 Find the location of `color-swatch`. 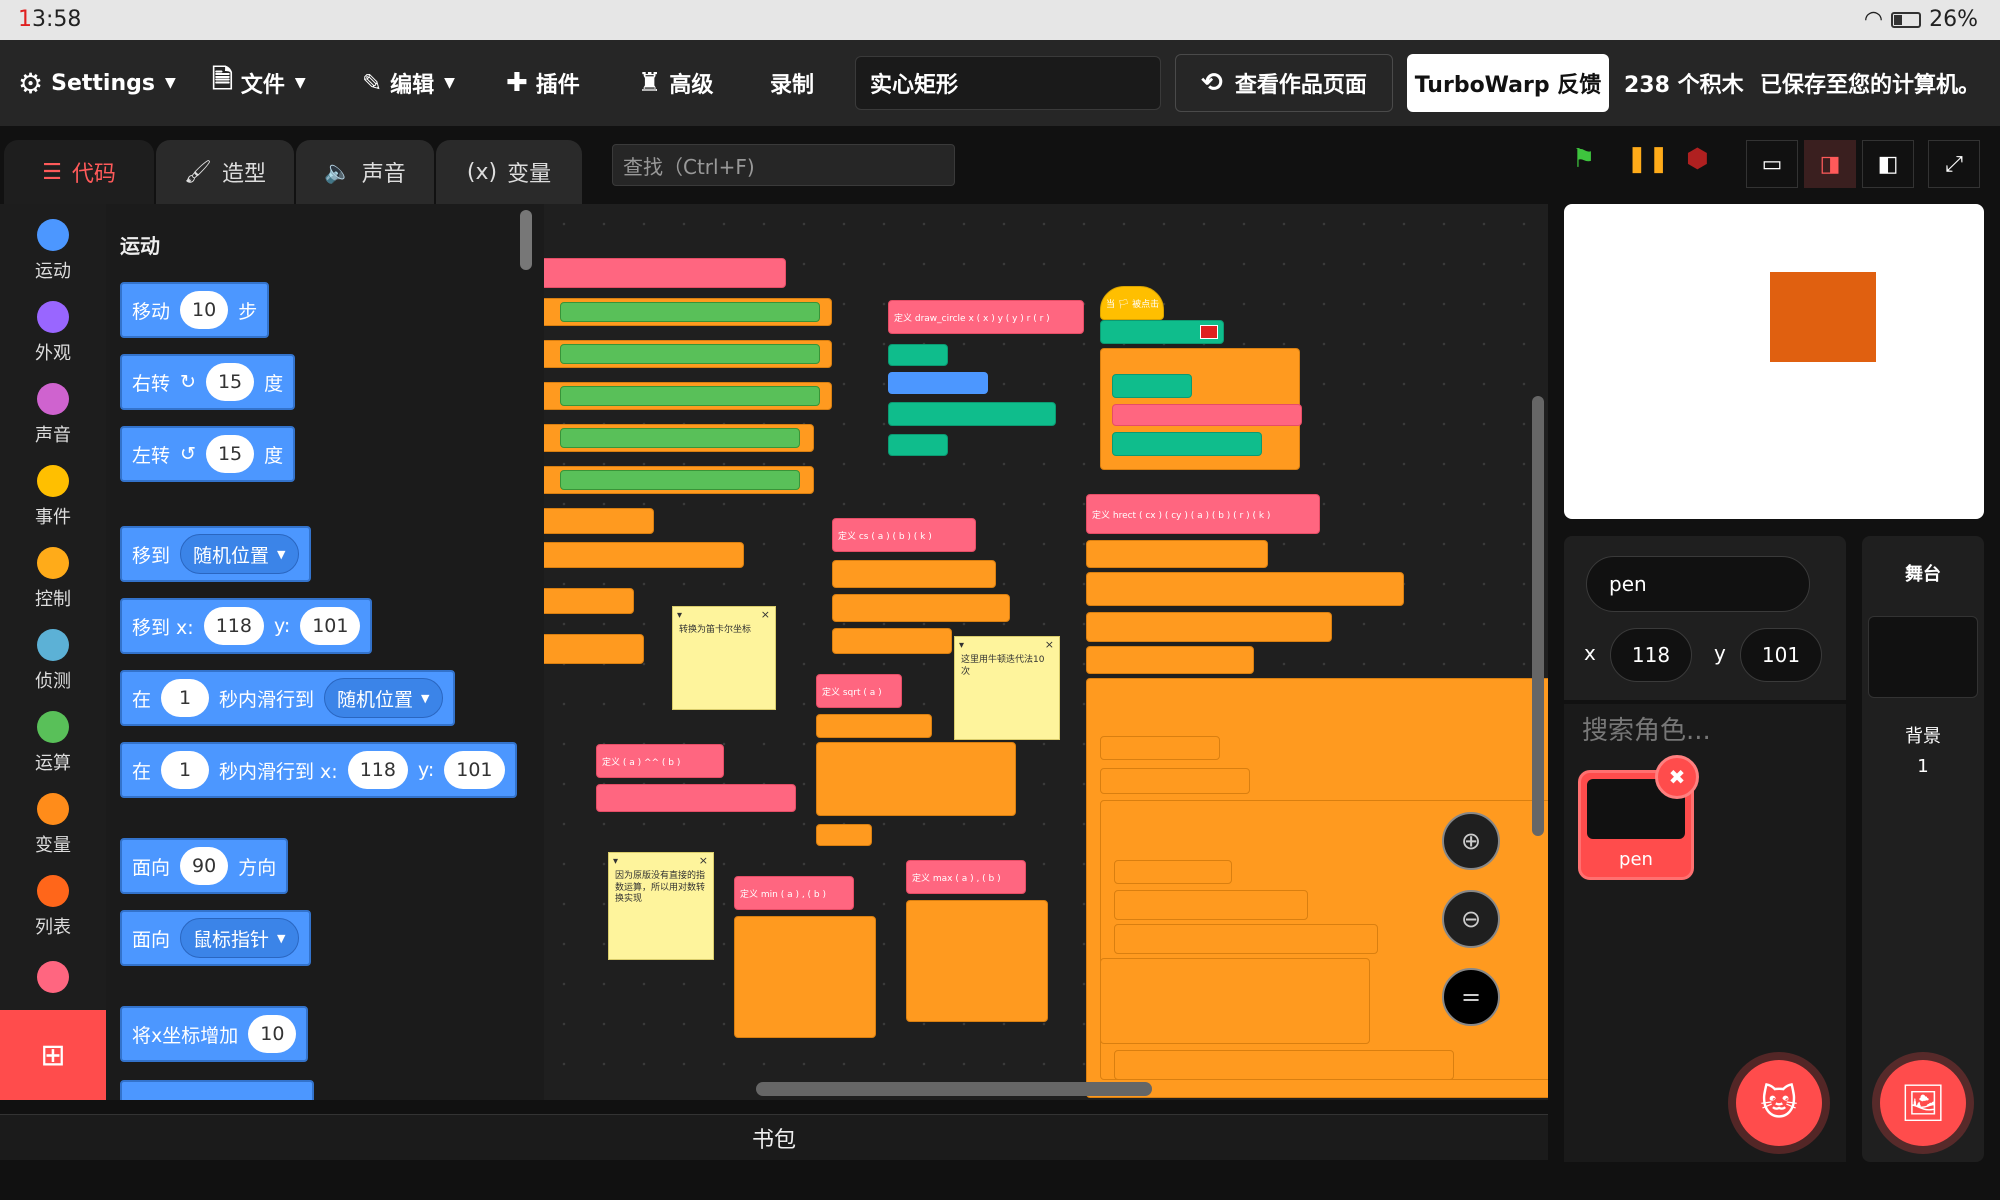

color-swatch is located at coordinates (1209, 332).